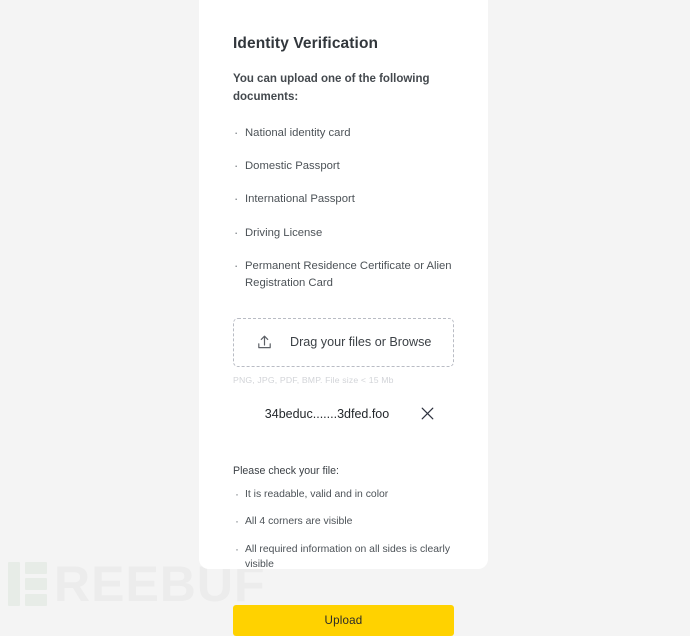 The width and height of the screenshot is (690, 636). Describe the element at coordinates (36, 568) in the screenshot. I see `logo-stack-top` at that location.